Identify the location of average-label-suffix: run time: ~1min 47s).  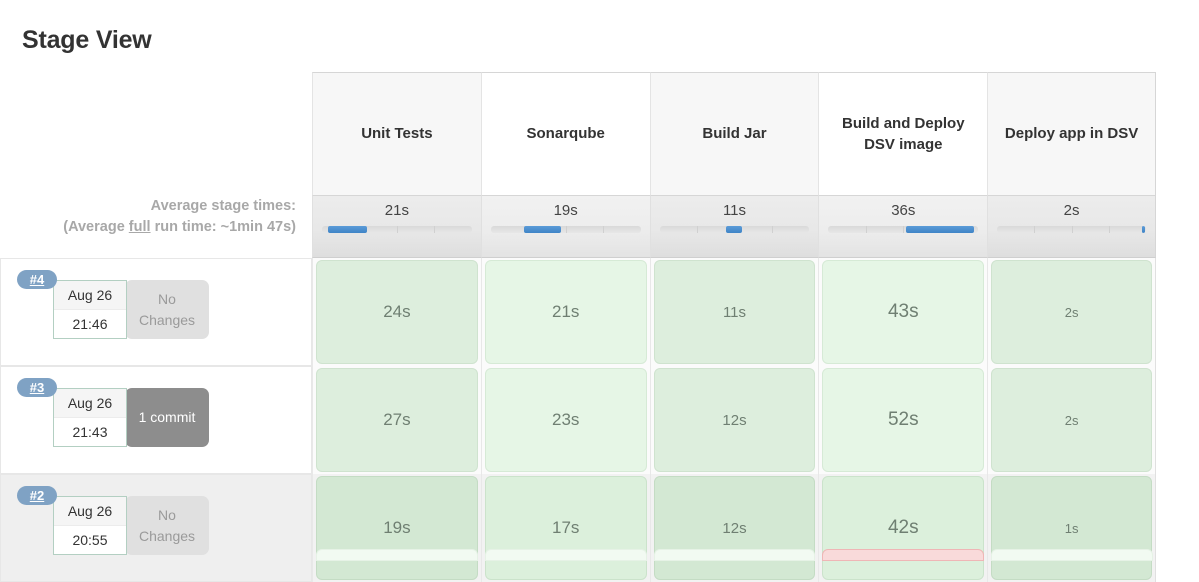
(223, 226).